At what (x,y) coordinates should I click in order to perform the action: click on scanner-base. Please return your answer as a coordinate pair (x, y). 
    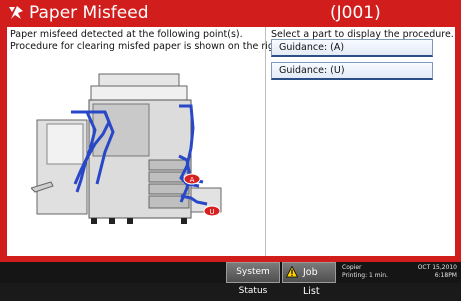
    Looking at the image, I should click on (139, 93).